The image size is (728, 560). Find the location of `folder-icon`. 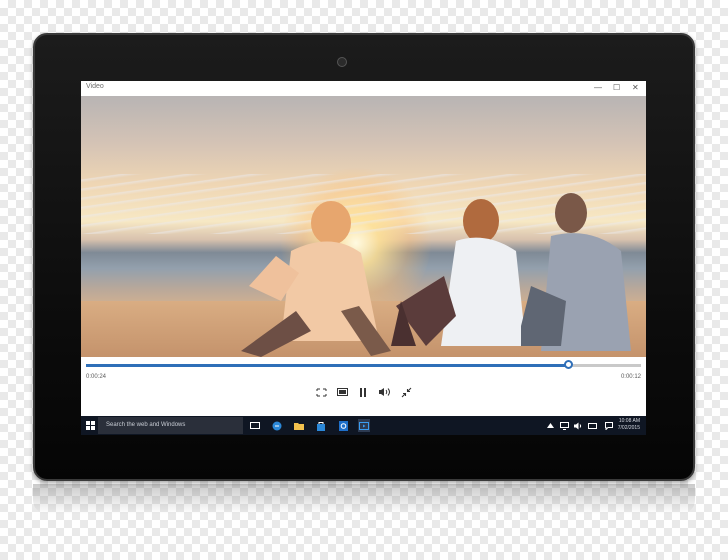

folder-icon is located at coordinates (299, 426).